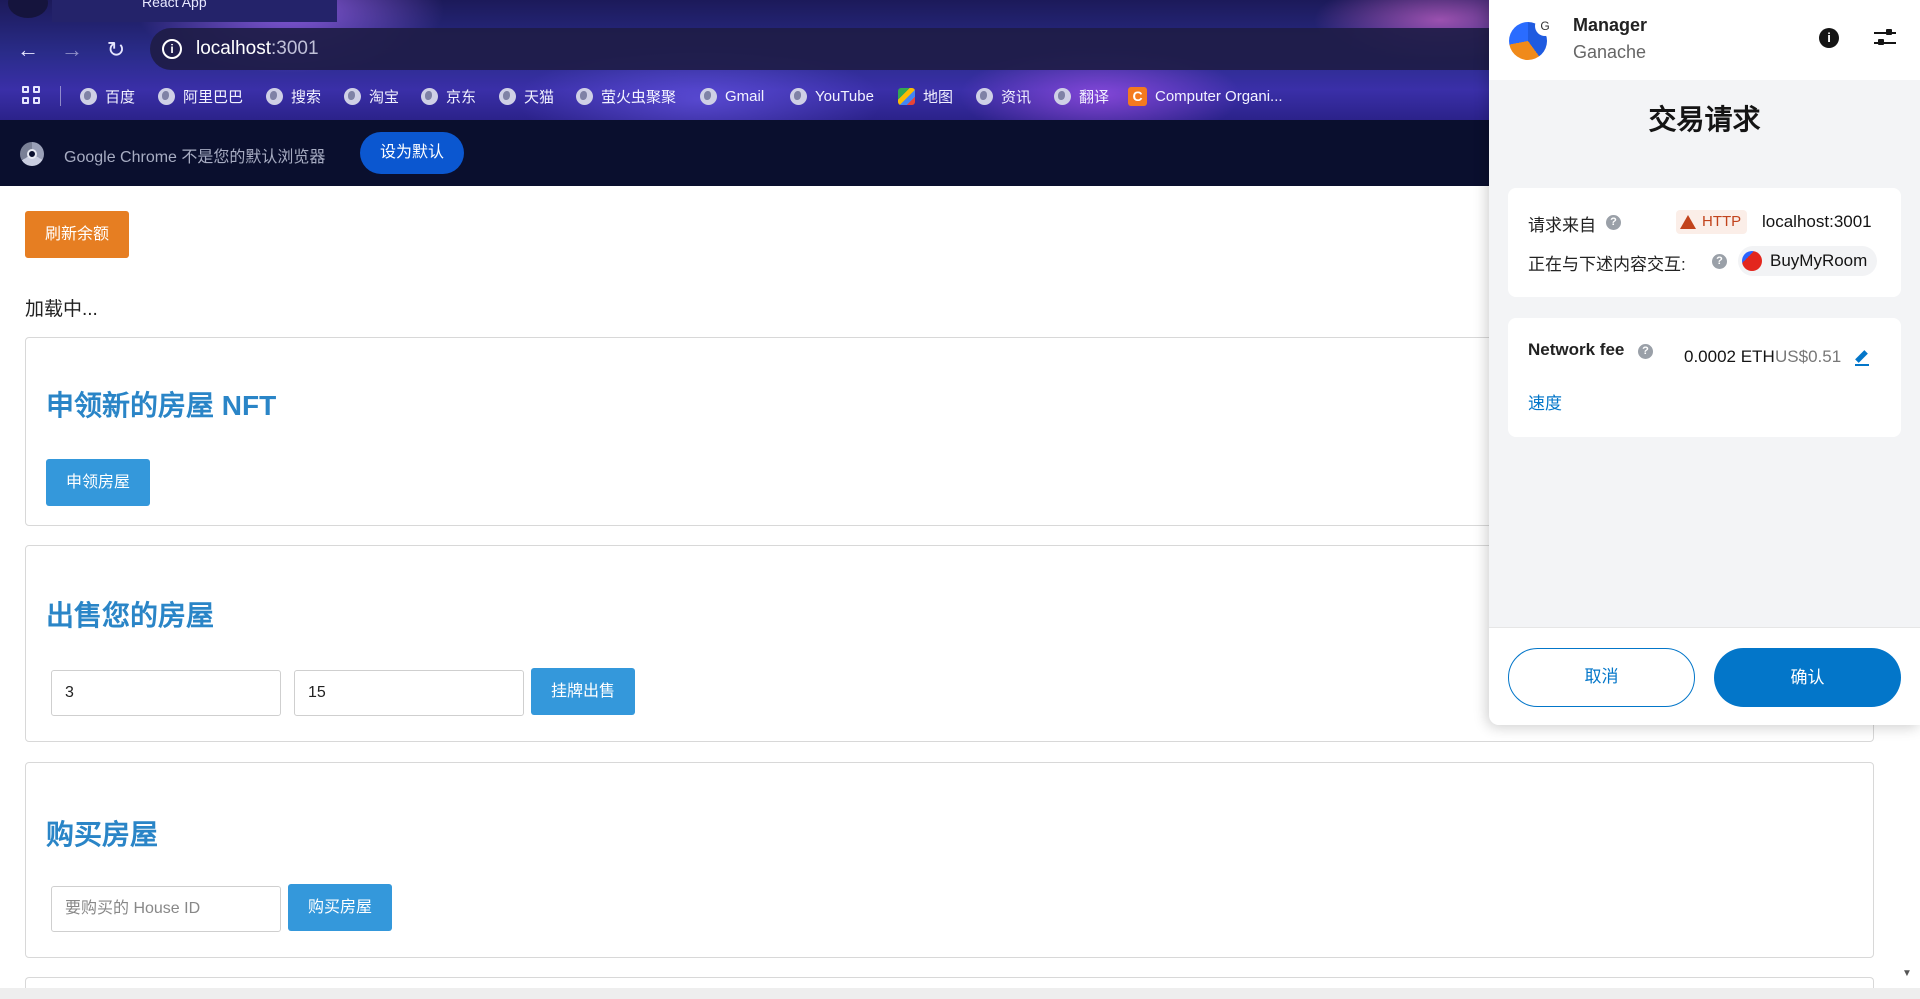  Describe the element at coordinates (1562, 225) in the screenshot. I see `request-from-label: 请求来自` at that location.